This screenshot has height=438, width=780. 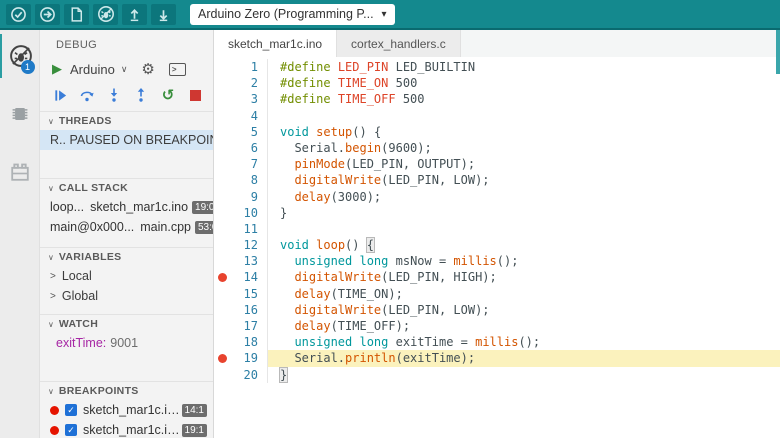 I want to click on breakpoint-dot-icon, so click(x=222, y=358).